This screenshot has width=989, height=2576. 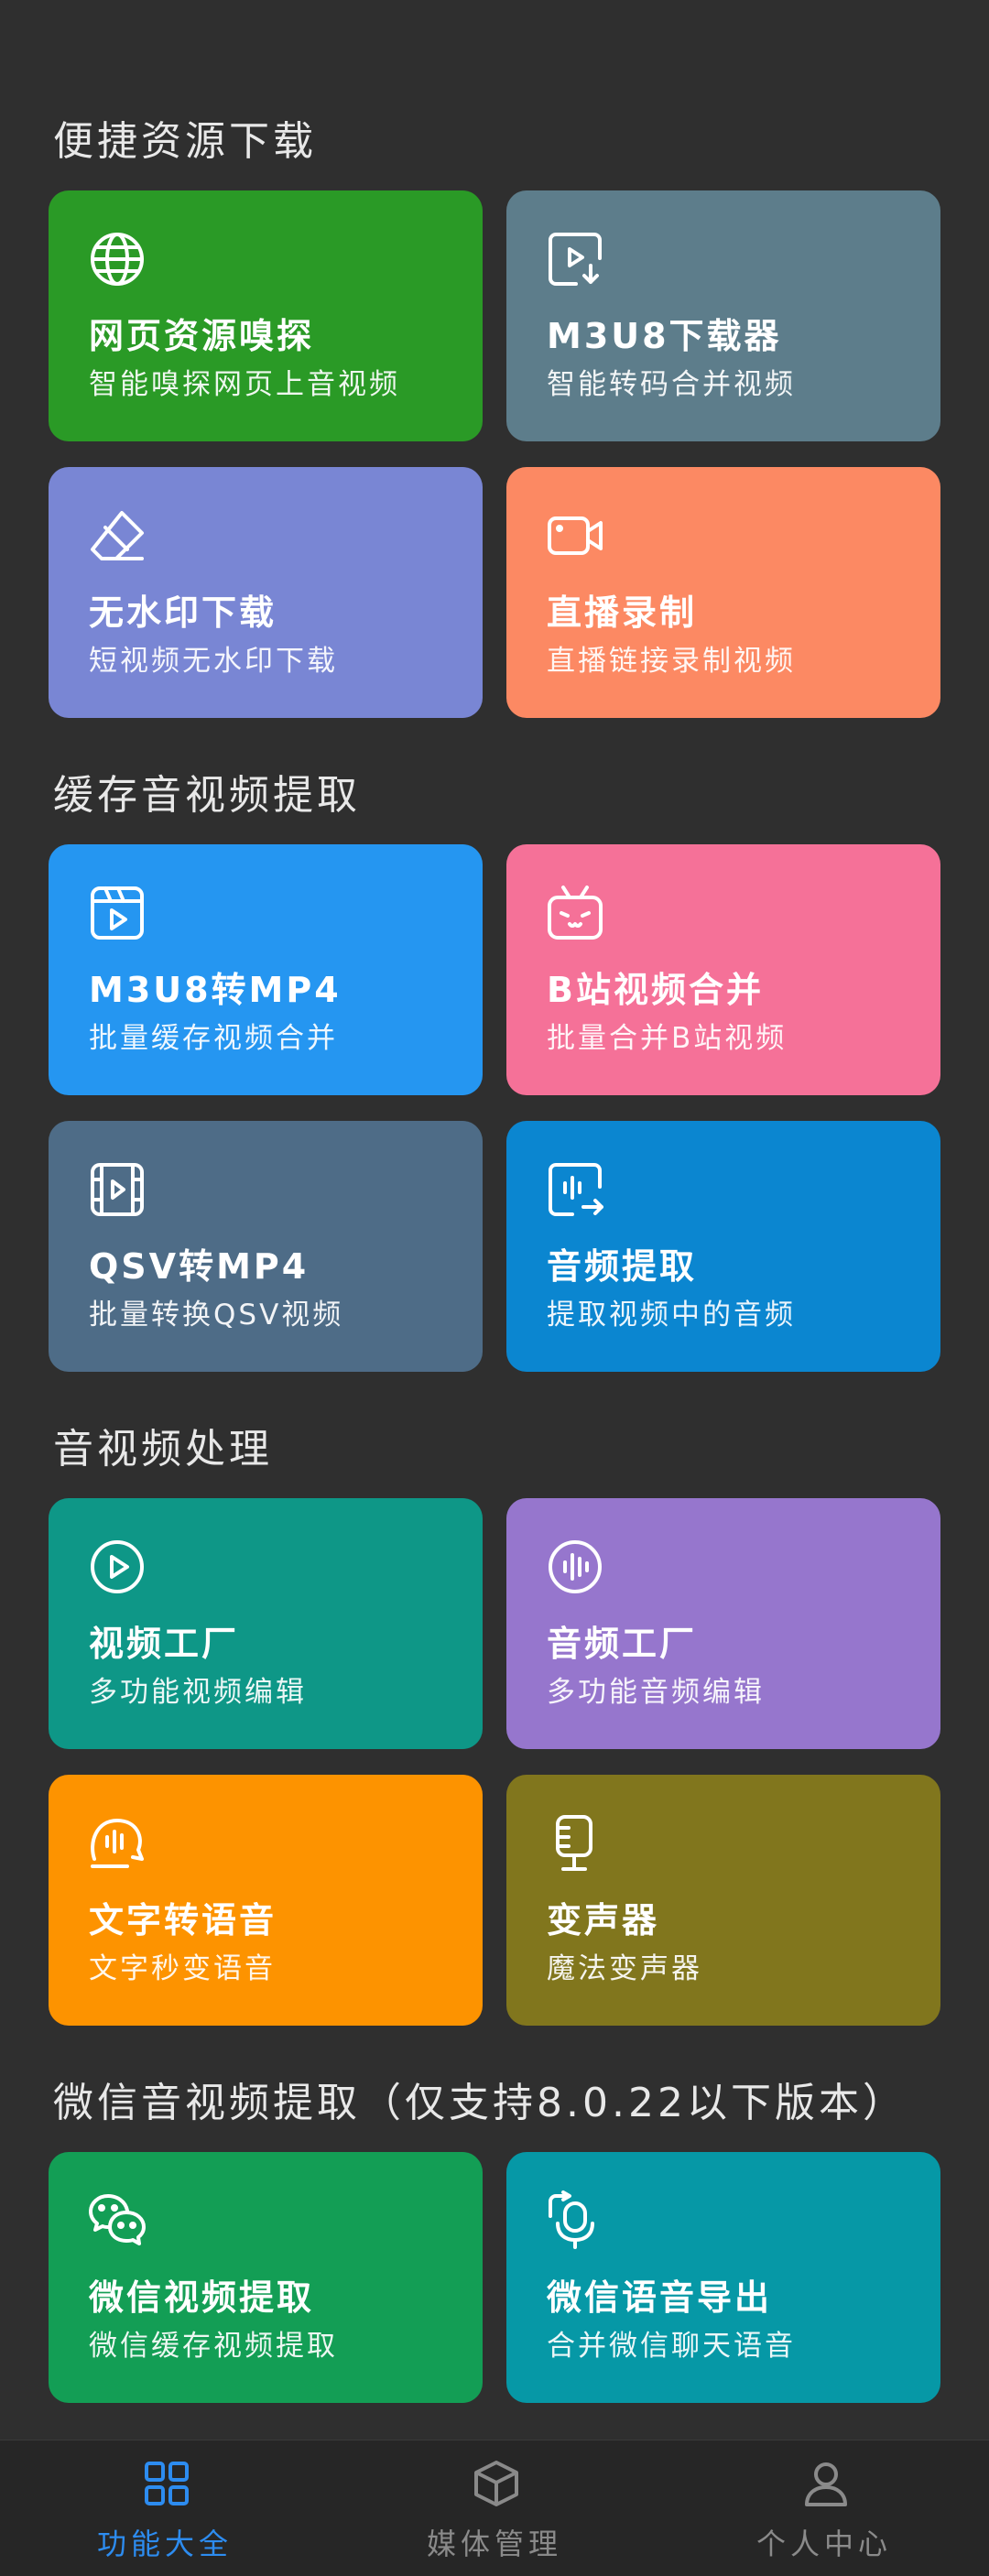 What do you see at coordinates (575, 535) in the screenshot?
I see `camera-icon` at bounding box center [575, 535].